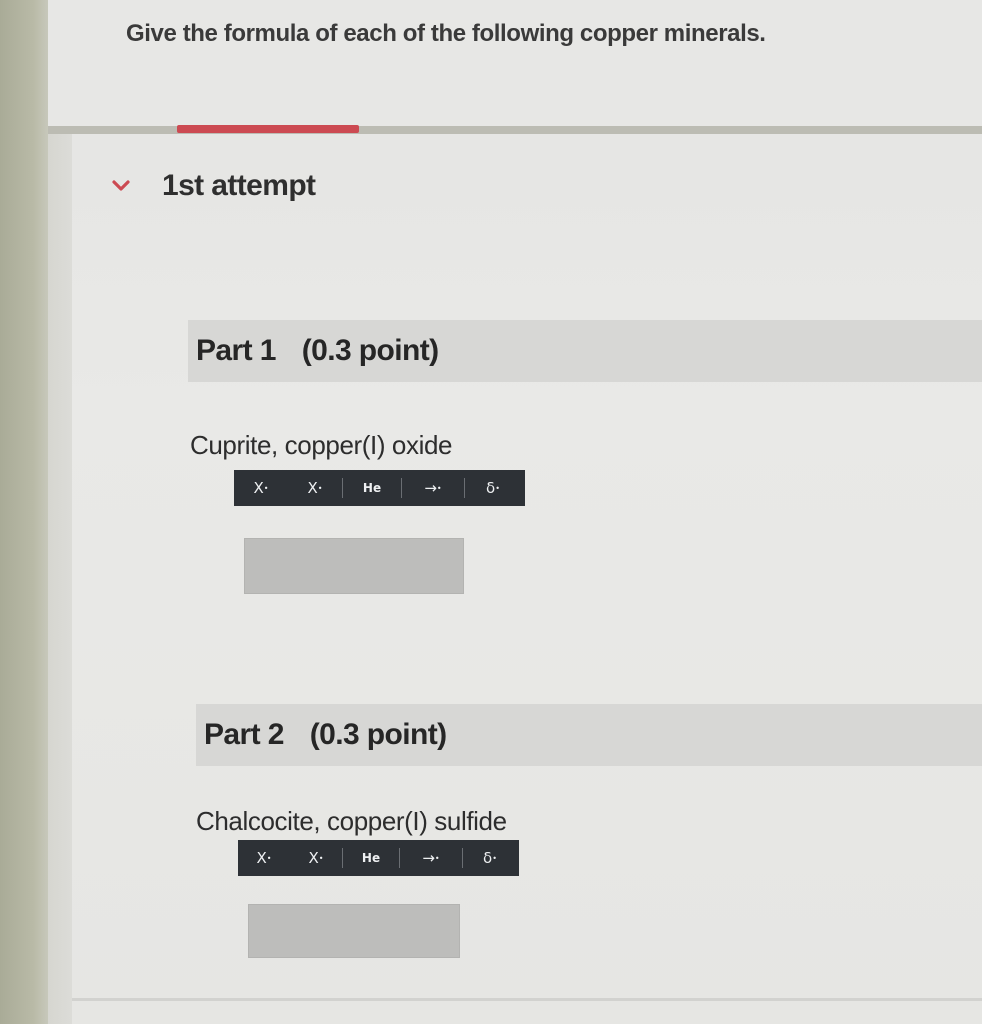 The width and height of the screenshot is (982, 1024). Describe the element at coordinates (585, 351) in the screenshot. I see `part-1-header: Part 1 (0.3 point)` at that location.